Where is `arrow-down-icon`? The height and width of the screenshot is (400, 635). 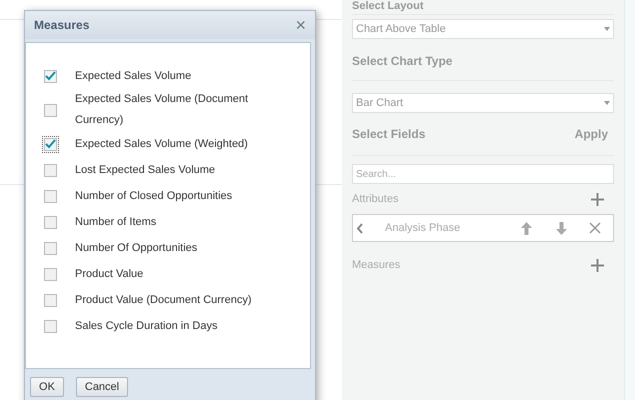
arrow-down-icon is located at coordinates (561, 228).